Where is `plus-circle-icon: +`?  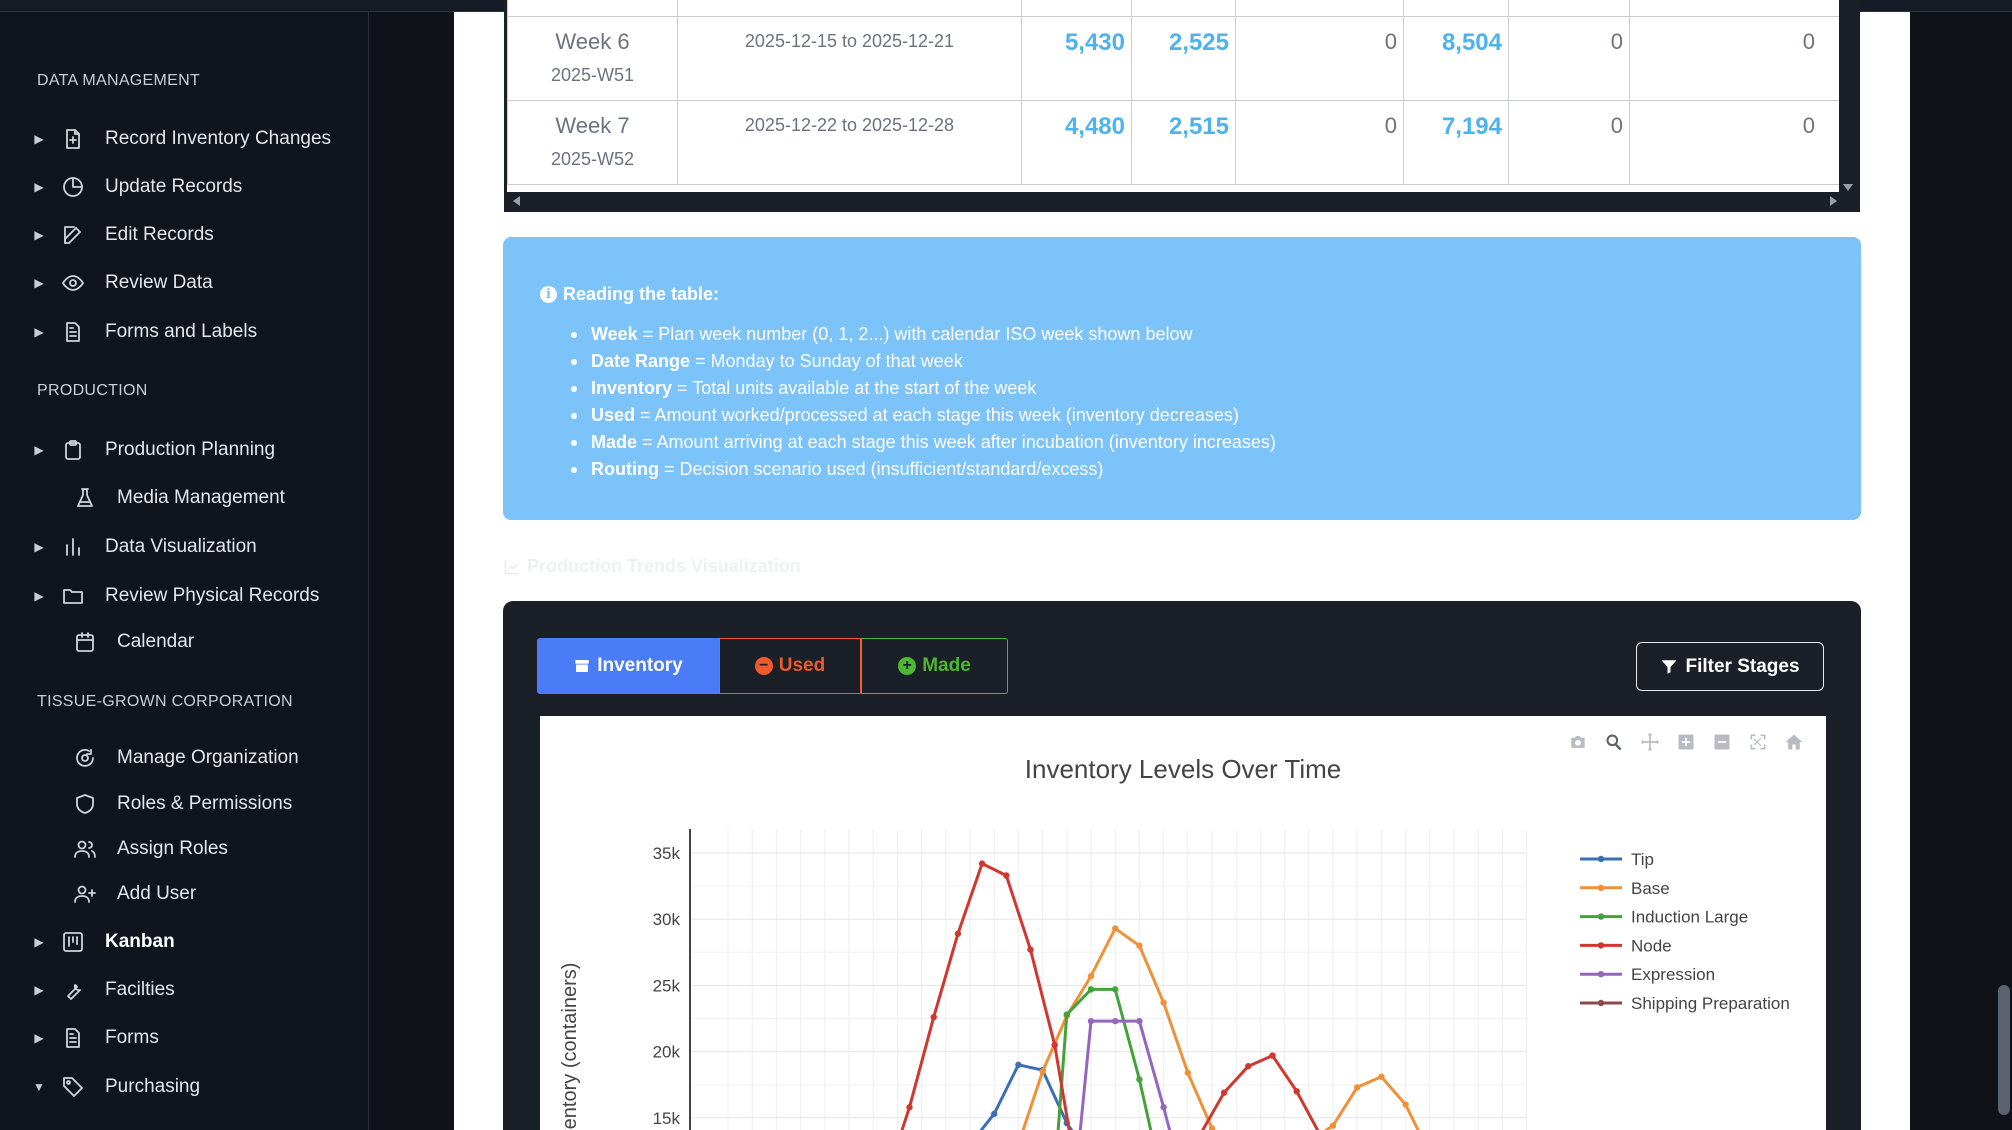 plus-circle-icon: + is located at coordinates (907, 666).